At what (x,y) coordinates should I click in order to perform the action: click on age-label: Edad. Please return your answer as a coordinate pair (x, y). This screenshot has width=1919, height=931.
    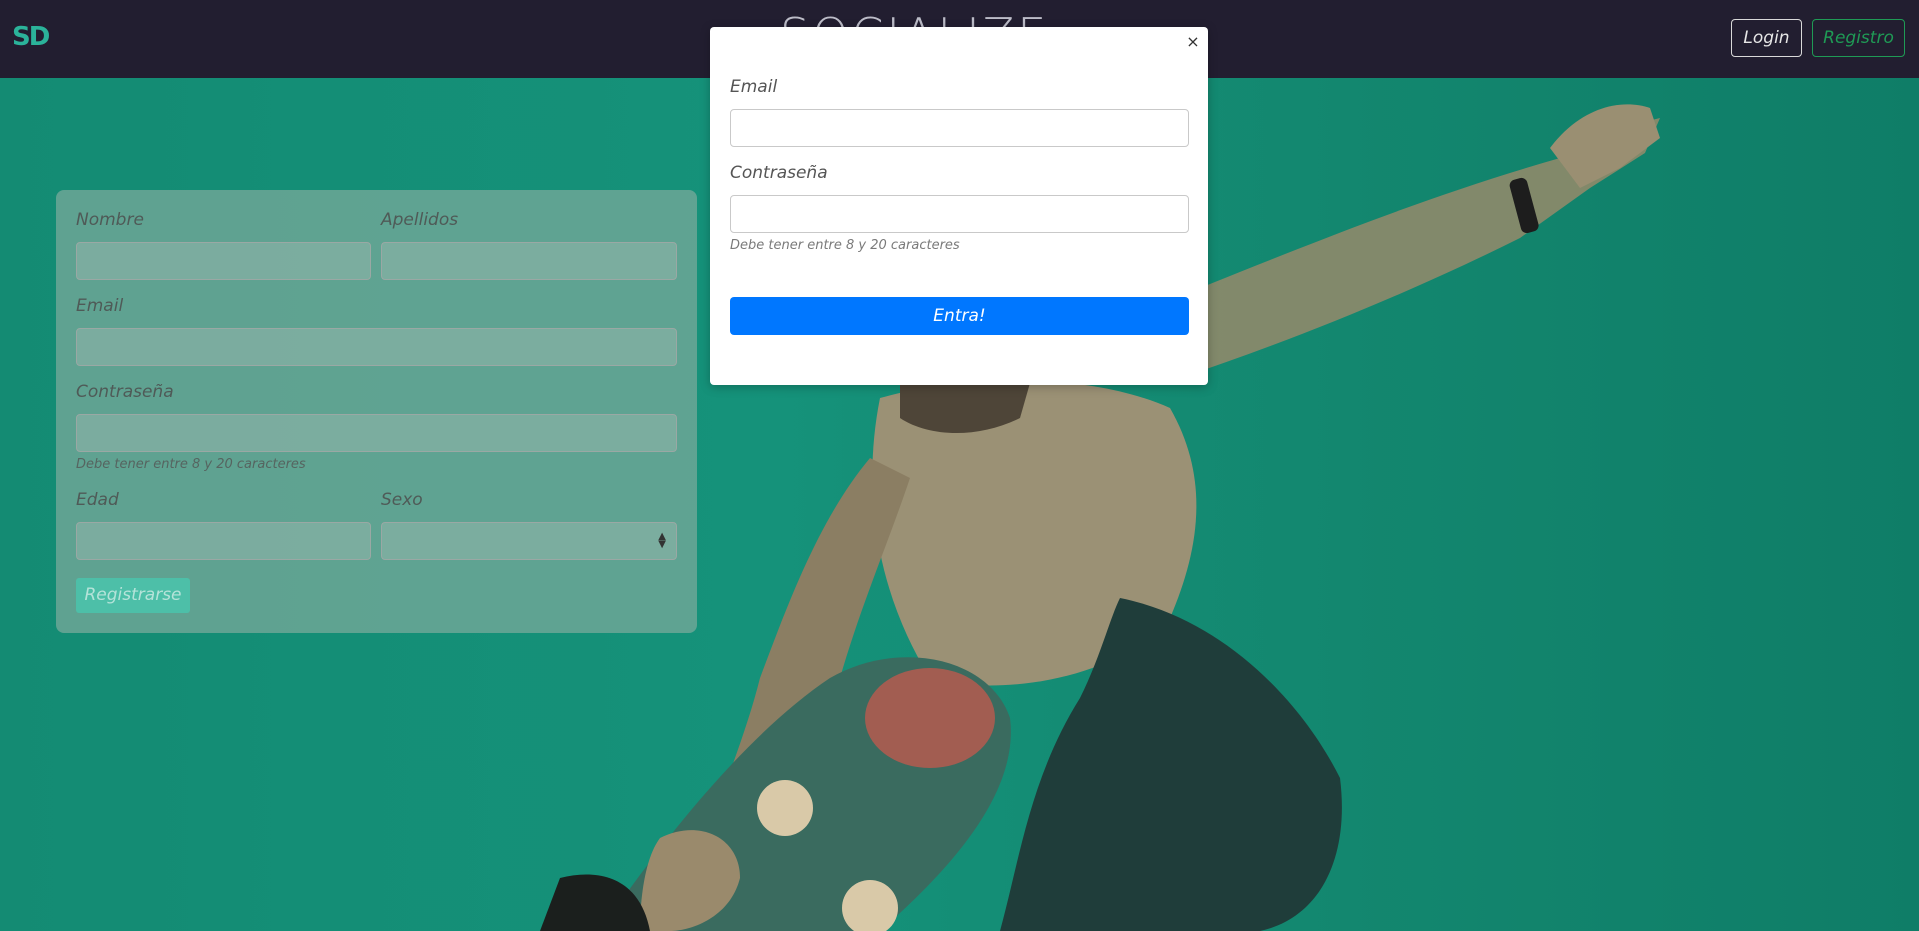
    Looking at the image, I should click on (97, 500).